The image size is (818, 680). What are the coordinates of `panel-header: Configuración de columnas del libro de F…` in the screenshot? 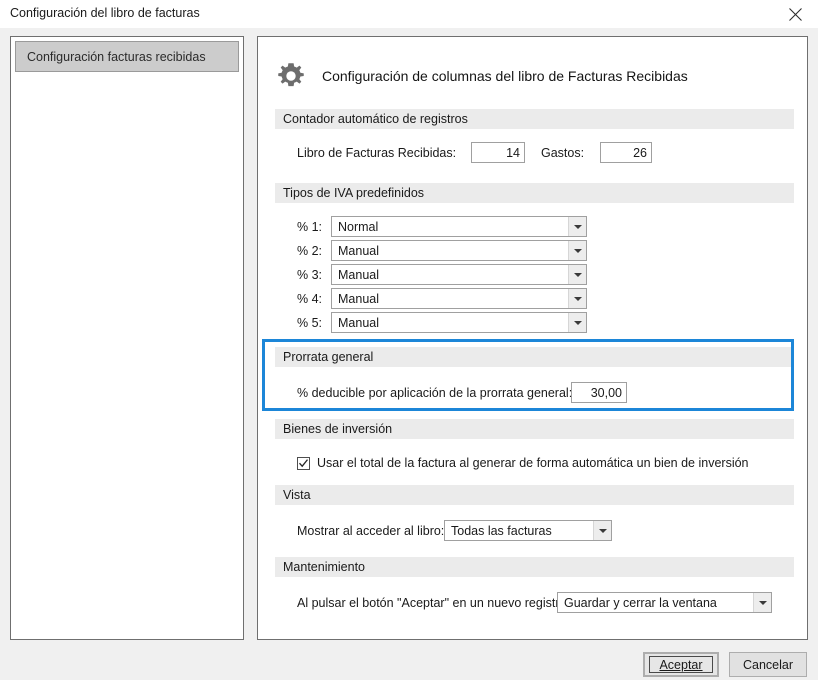 It's located at (532, 76).